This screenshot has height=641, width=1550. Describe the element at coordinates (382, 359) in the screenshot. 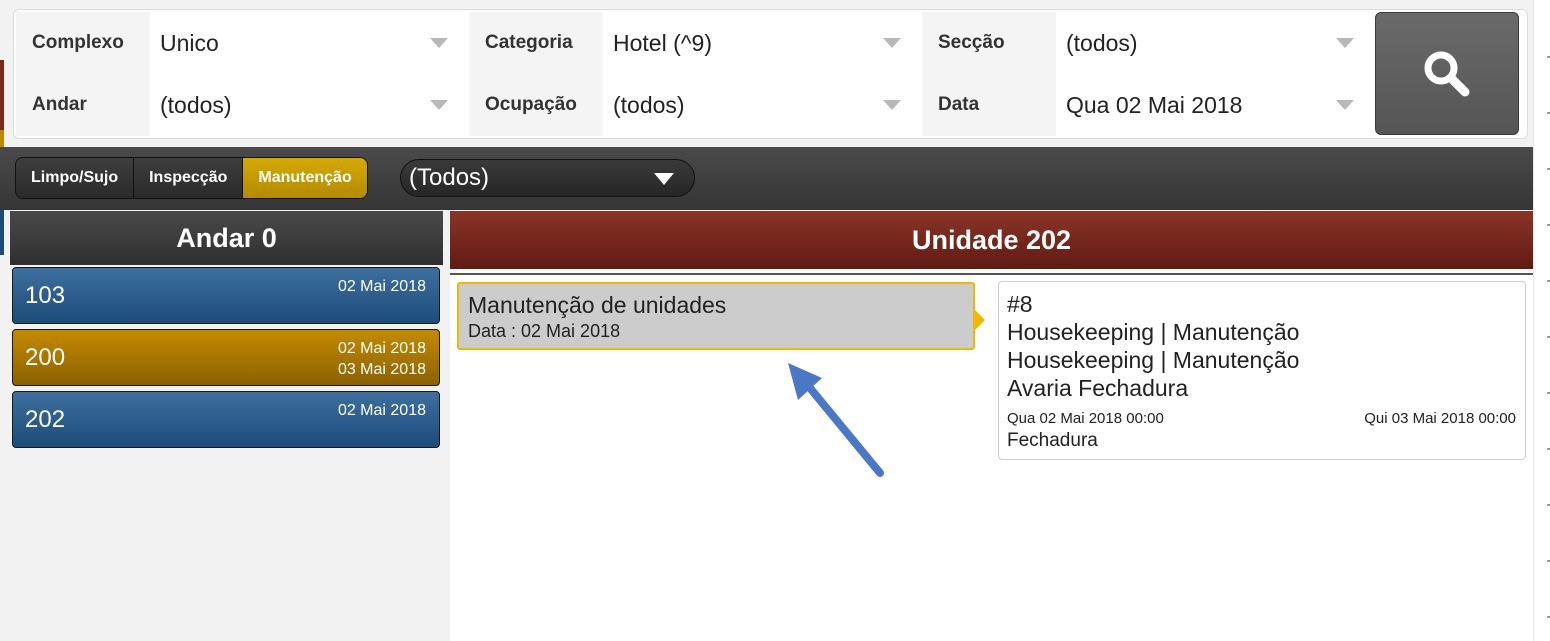

I see `unit-dates: 02 Mai 2018 03 Mai 2018` at that location.